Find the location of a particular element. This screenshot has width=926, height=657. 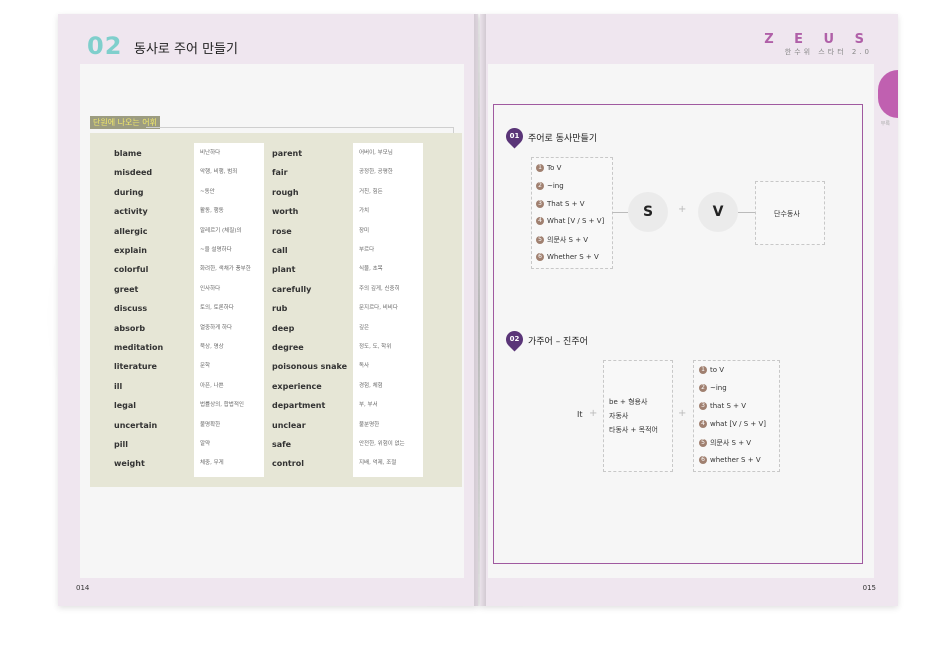

section2-pin-icon: 02 is located at coordinates (514, 339).